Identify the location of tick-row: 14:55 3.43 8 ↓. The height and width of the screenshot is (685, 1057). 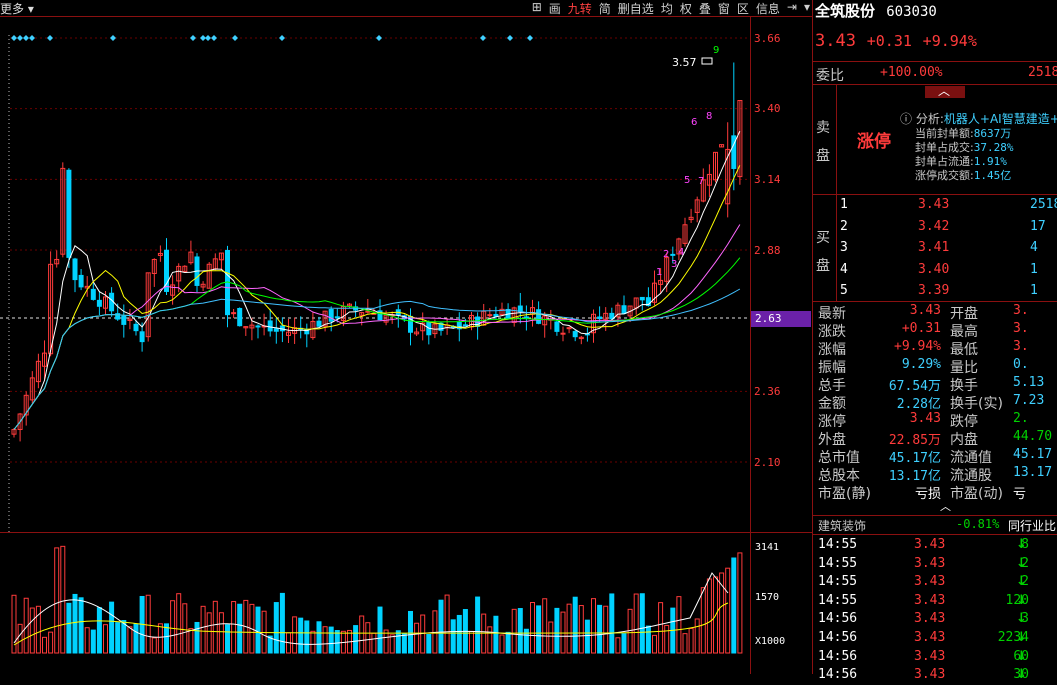
(937, 546).